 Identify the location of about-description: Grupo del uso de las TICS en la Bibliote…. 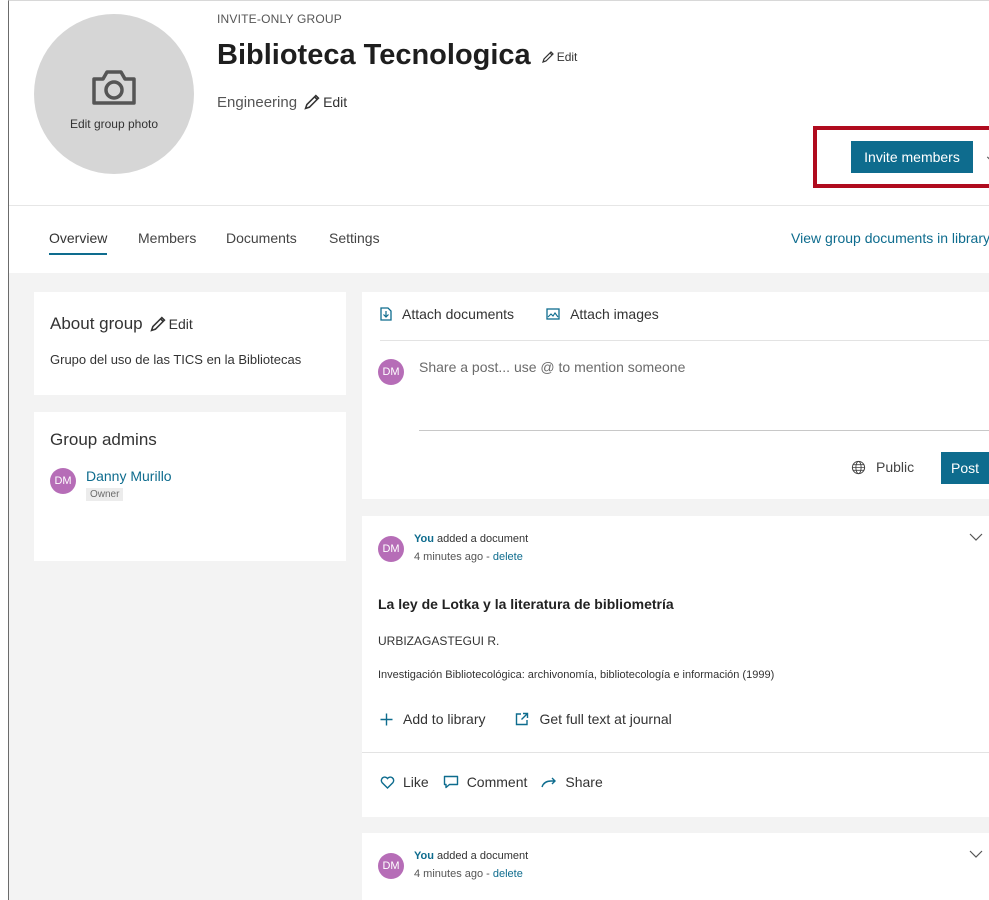
(176, 359).